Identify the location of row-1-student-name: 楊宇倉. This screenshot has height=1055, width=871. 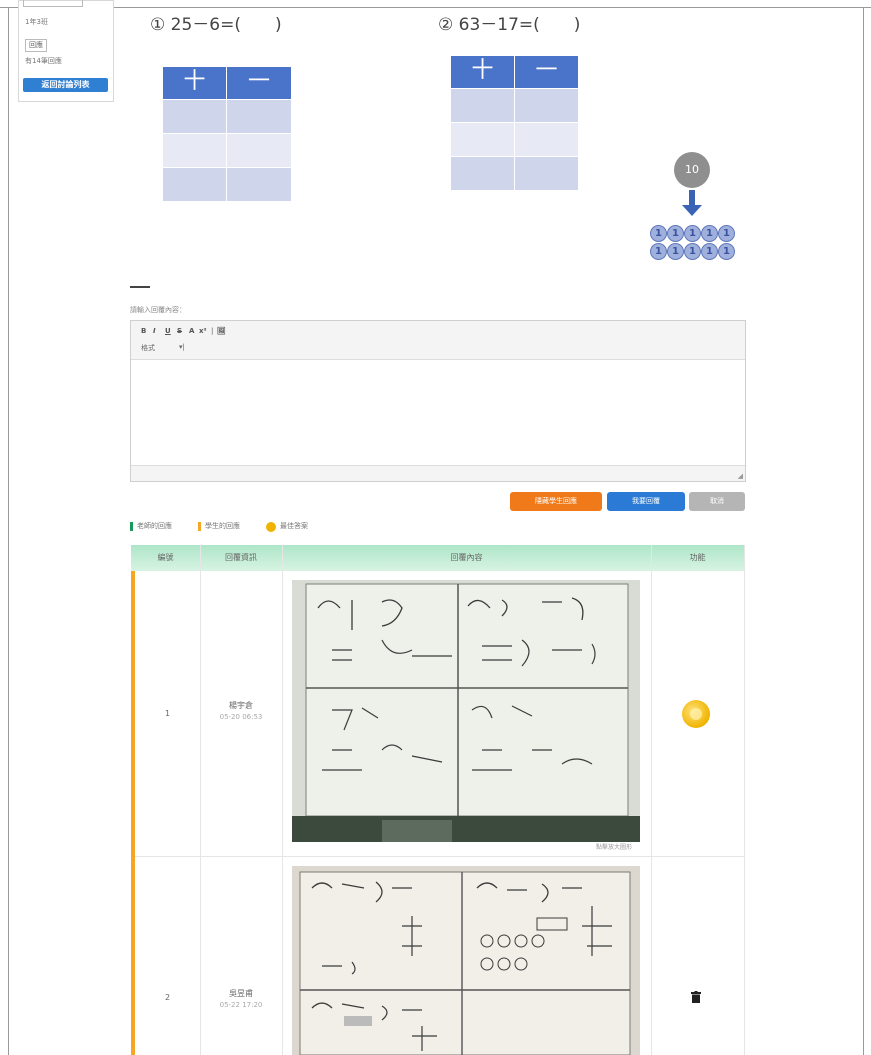
(241, 705).